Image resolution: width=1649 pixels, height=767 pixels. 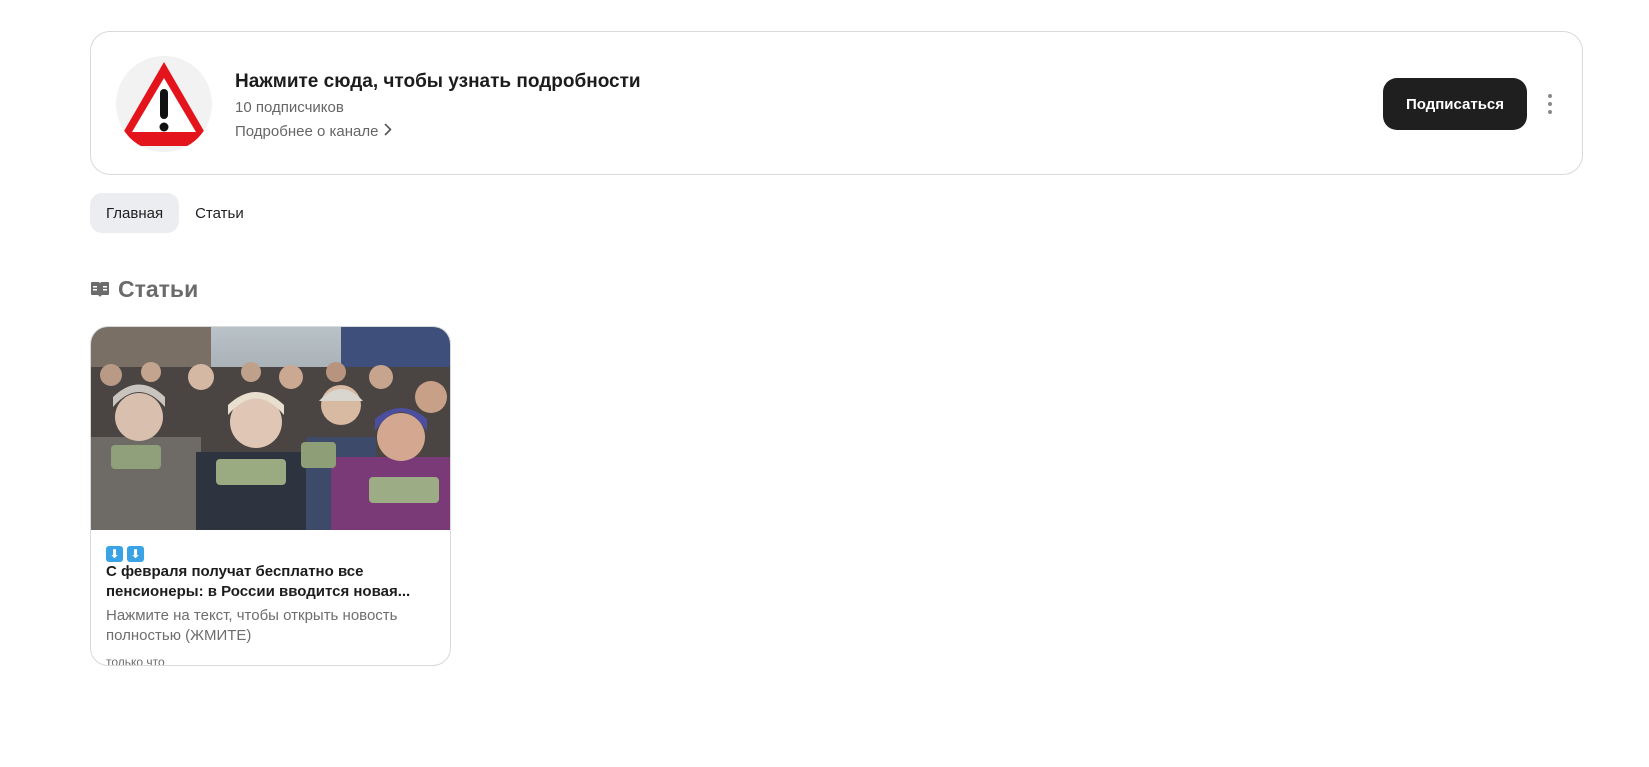 What do you see at coordinates (307, 131) in the screenshot?
I see `about-channel-label: Подробнее о канале` at bounding box center [307, 131].